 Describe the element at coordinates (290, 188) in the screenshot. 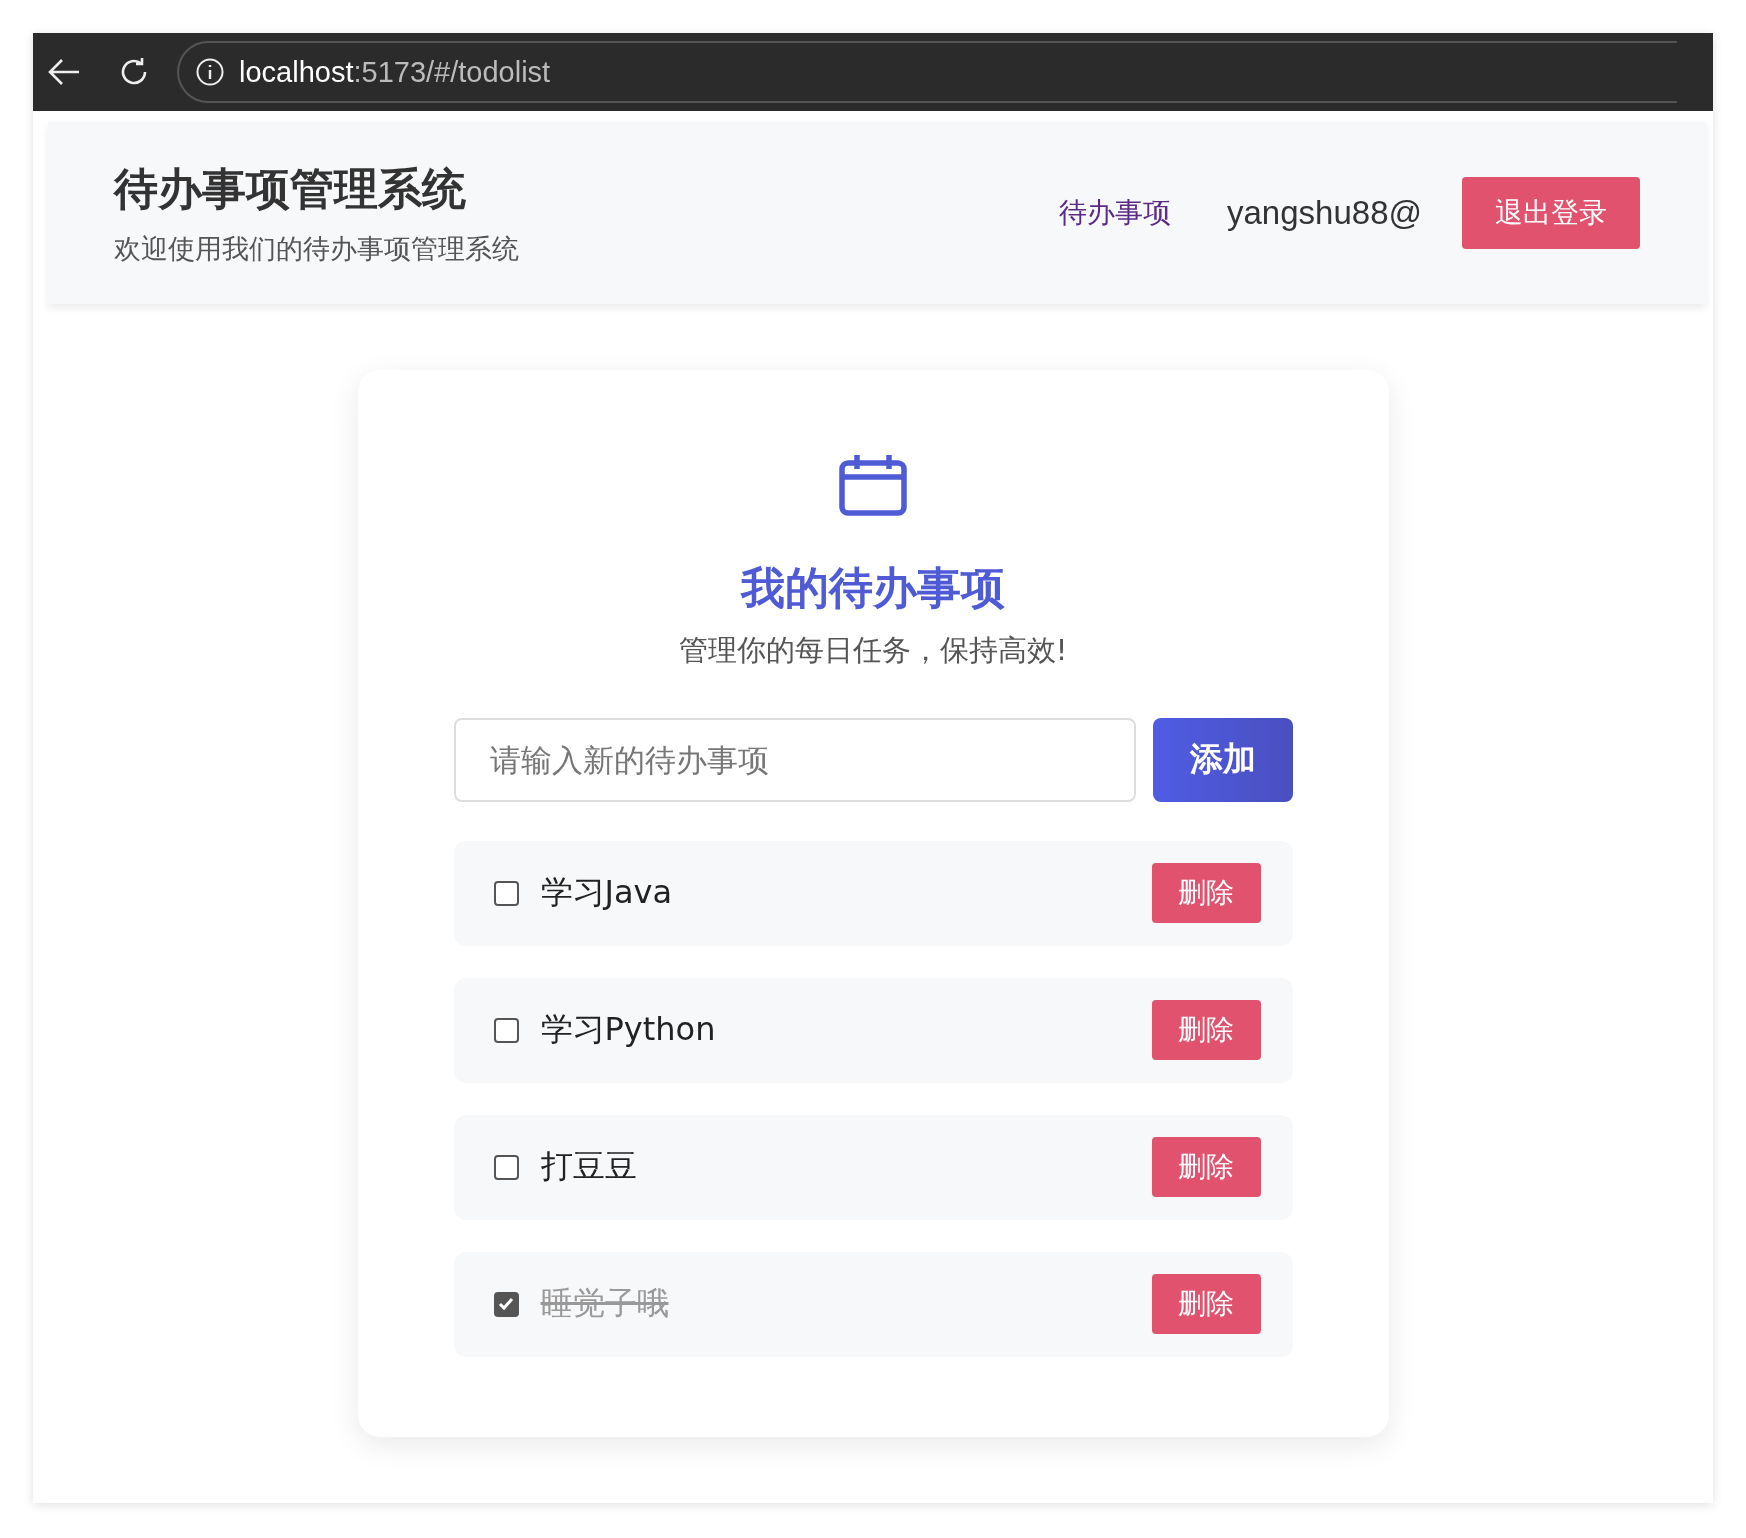

I see `app-title: 待办事项管理系统` at that location.